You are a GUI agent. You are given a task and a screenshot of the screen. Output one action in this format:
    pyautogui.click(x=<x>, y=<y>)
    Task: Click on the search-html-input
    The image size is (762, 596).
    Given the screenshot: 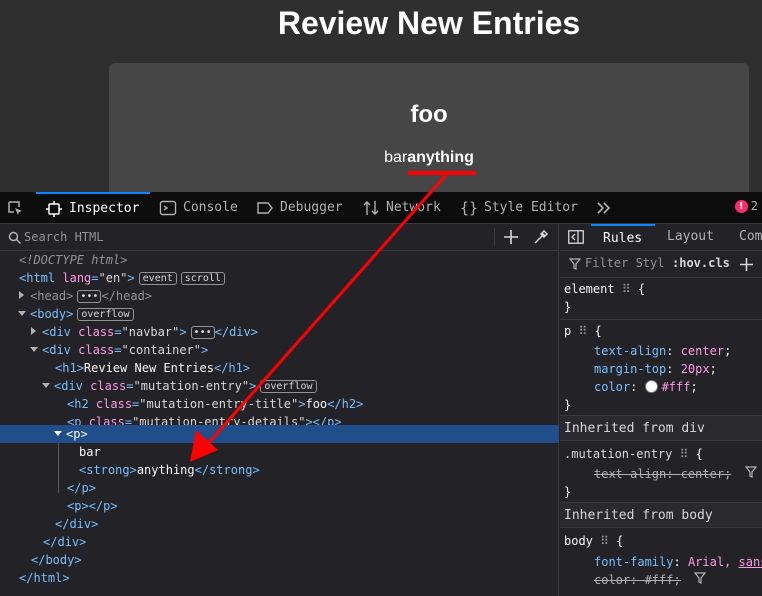 What is the action you would take?
    pyautogui.click(x=254, y=237)
    